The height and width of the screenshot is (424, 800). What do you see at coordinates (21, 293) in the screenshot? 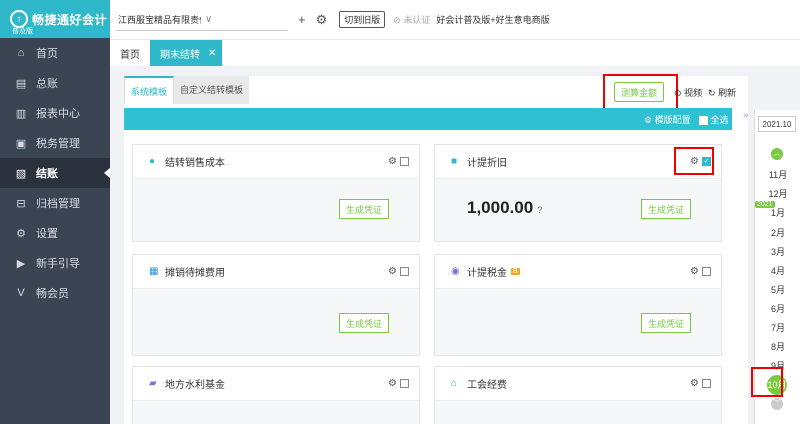
I see `member-icon: V` at bounding box center [21, 293].